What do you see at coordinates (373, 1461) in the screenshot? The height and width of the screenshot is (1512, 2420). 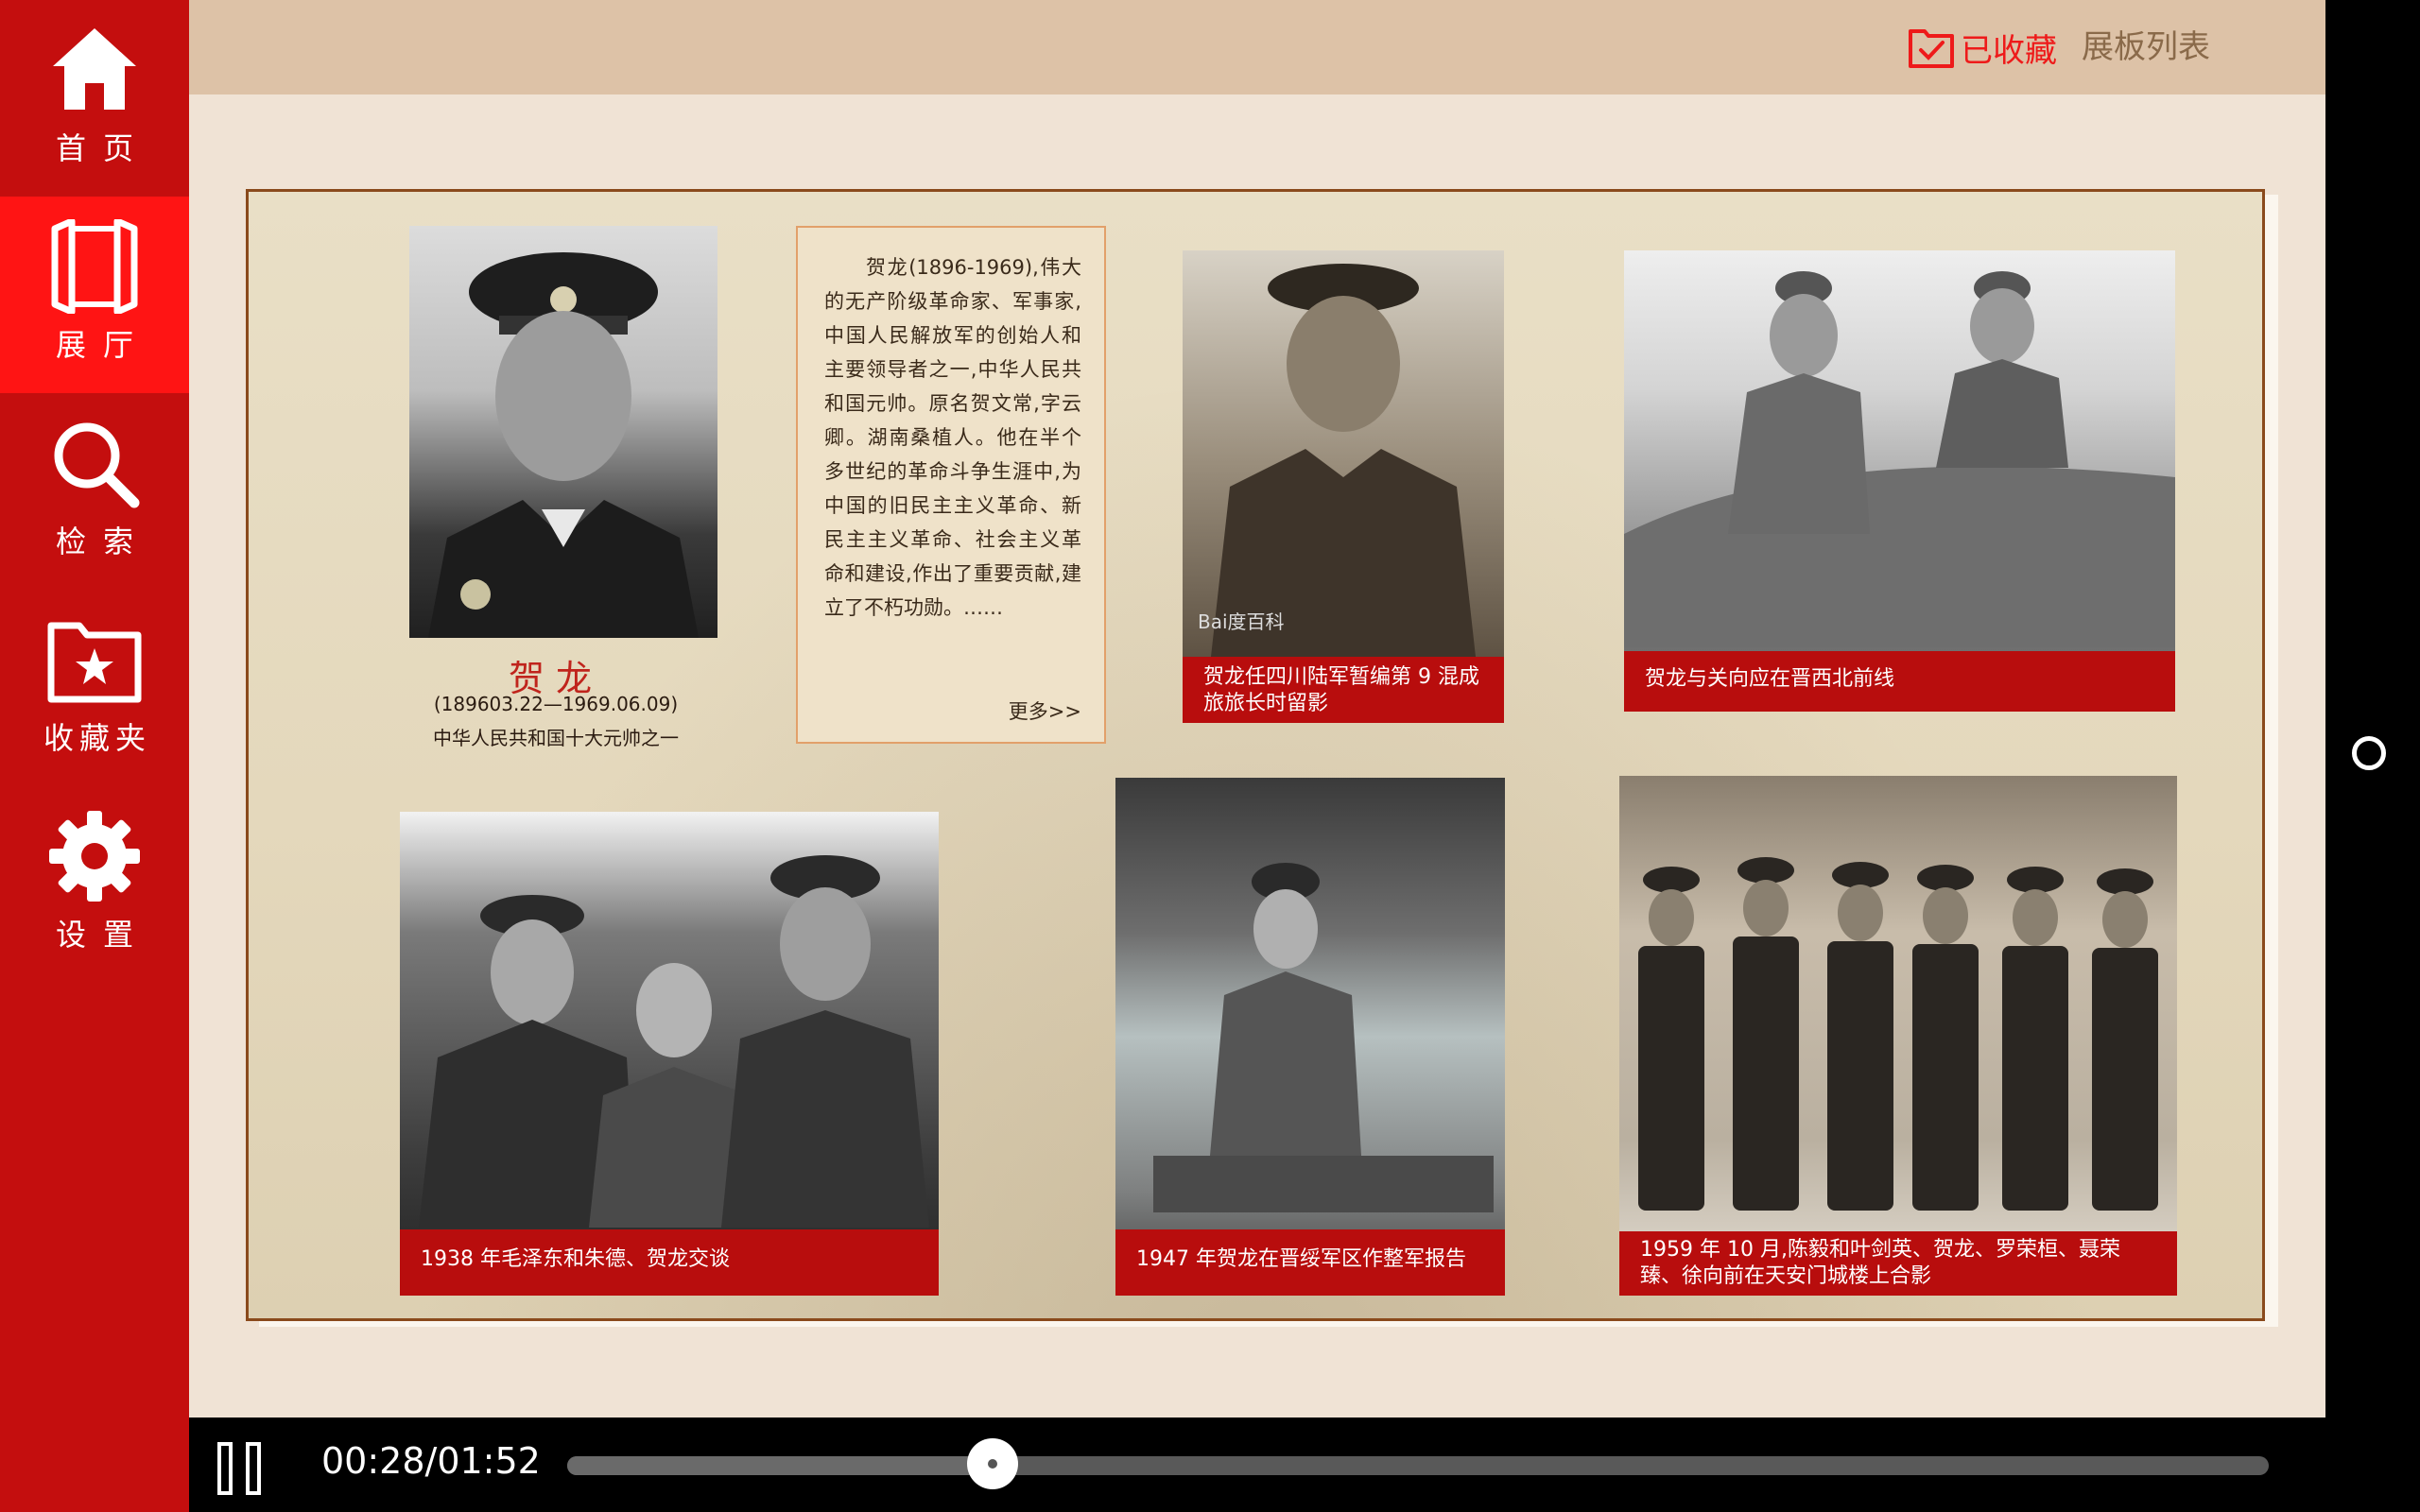 I see `current-time: 00:28` at bounding box center [373, 1461].